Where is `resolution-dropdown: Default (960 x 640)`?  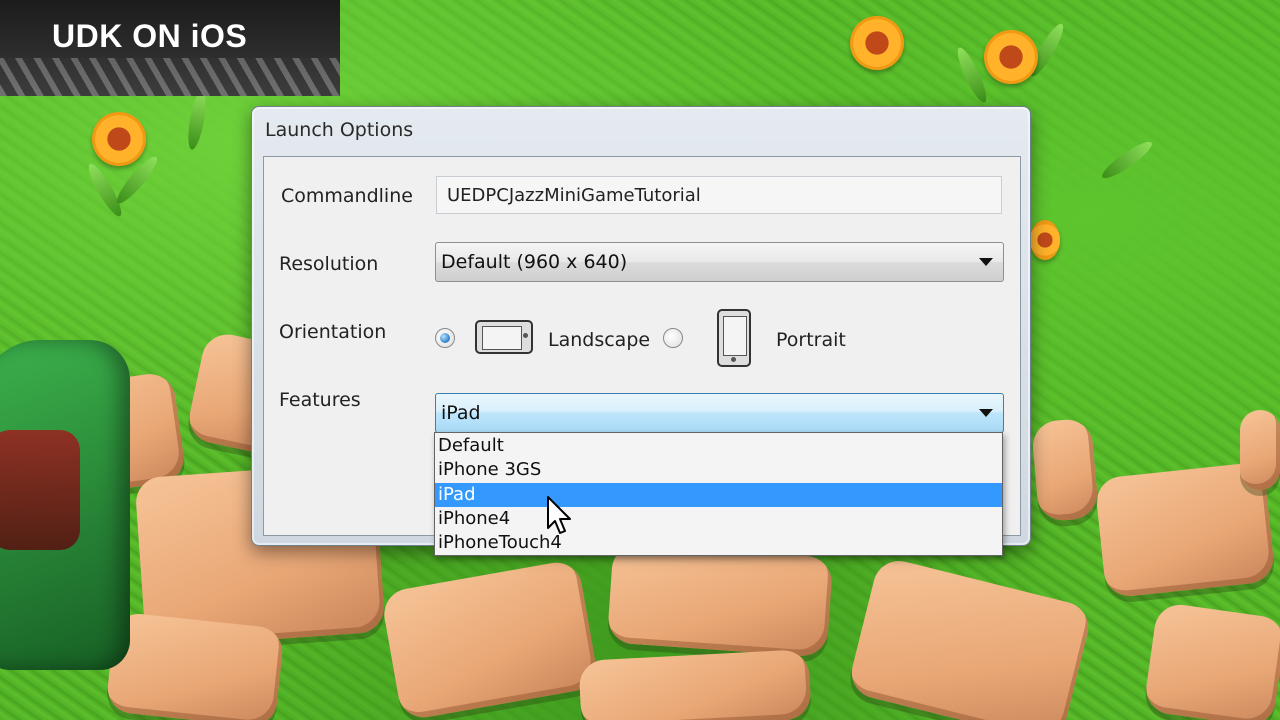
resolution-dropdown: Default (960 x 640) is located at coordinates (719, 262).